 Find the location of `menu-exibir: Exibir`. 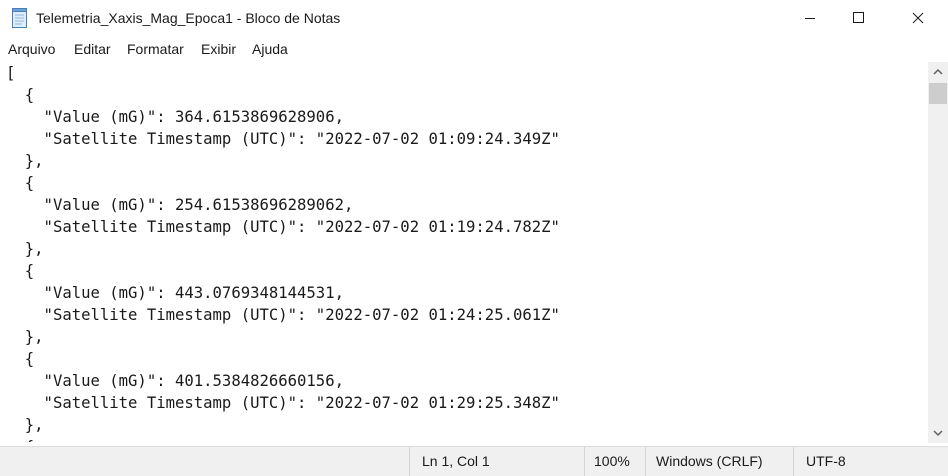

menu-exibir: Exibir is located at coordinates (218, 49).